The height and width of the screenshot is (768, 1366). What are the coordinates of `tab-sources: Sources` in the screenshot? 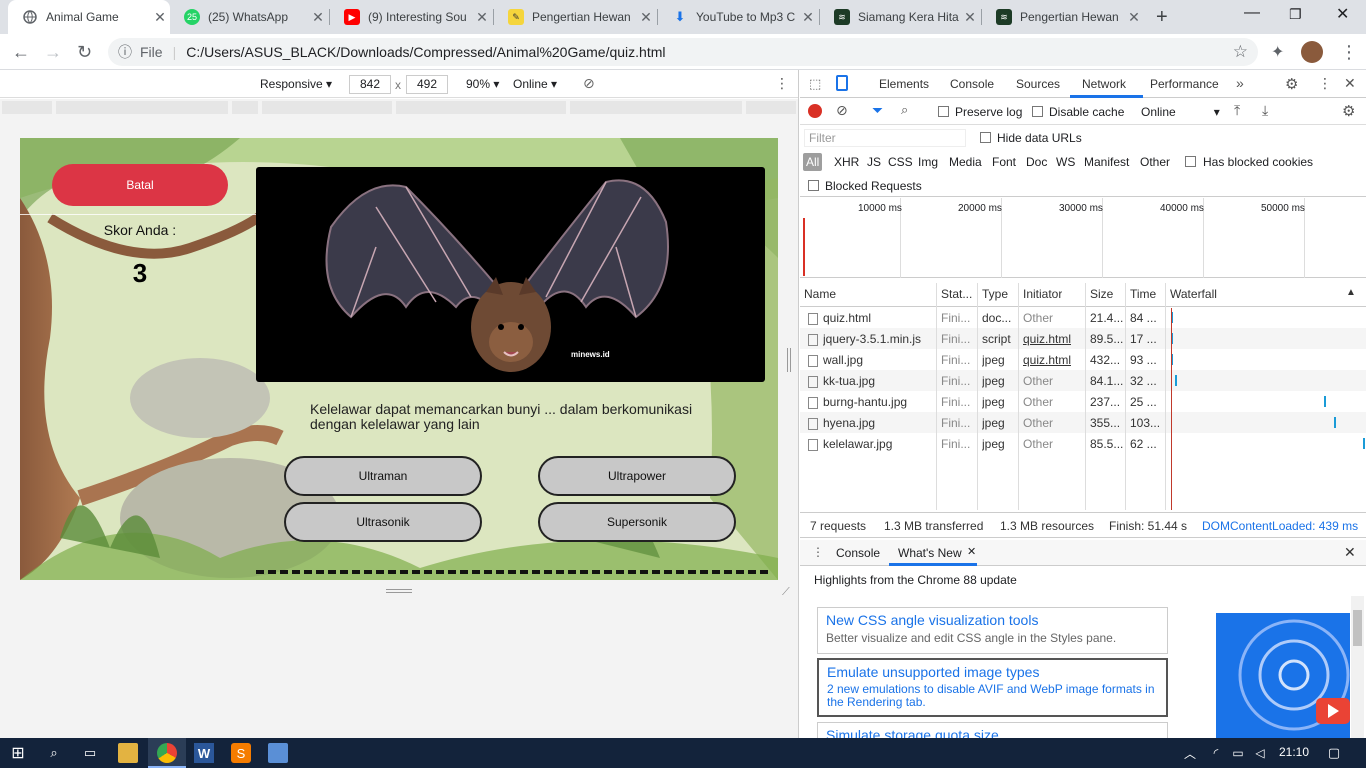 It's located at (1038, 84).